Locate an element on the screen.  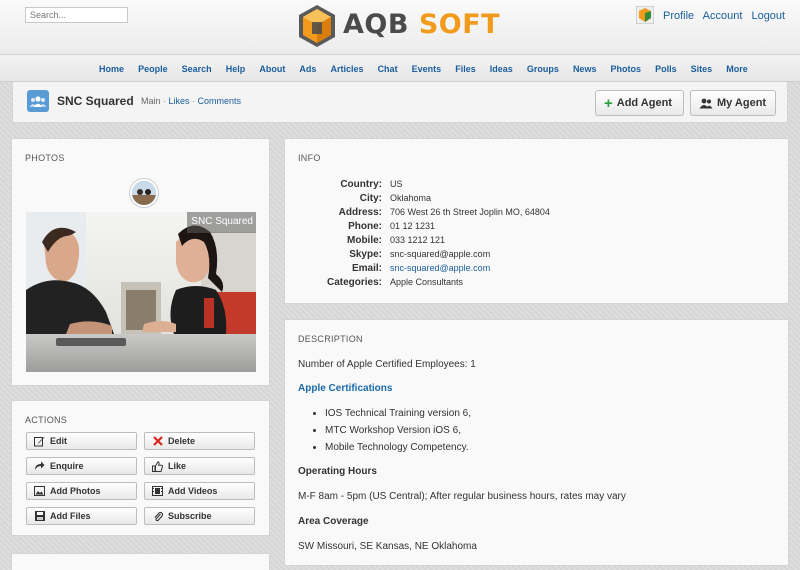
employees-text: Number of Apple Certified Employees: 1 is located at coordinates (387, 364).